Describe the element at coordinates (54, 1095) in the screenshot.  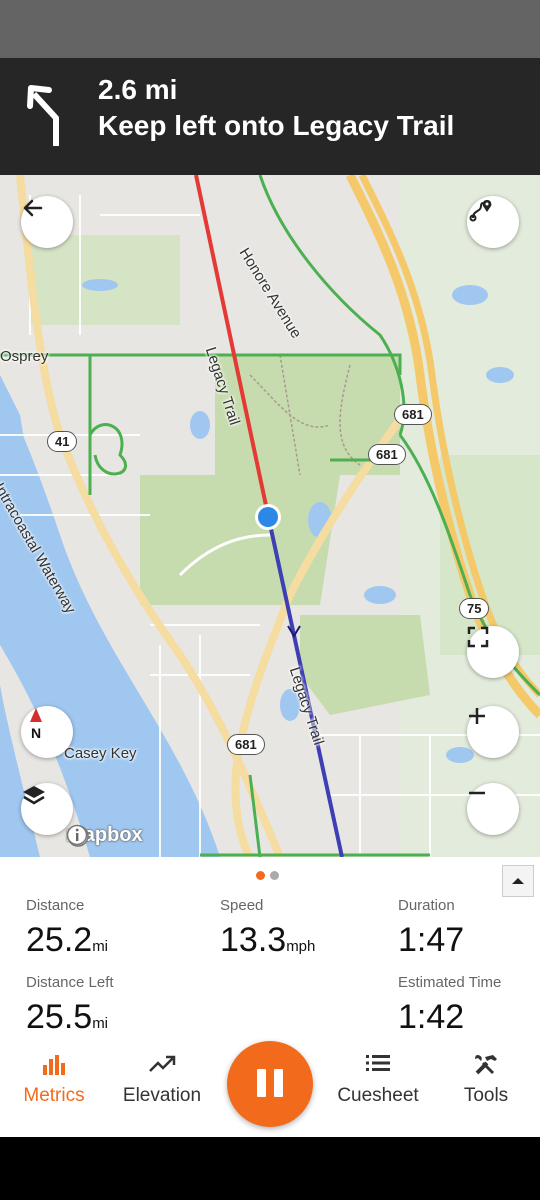
I see `tab-metrics-label: Metrics` at that location.